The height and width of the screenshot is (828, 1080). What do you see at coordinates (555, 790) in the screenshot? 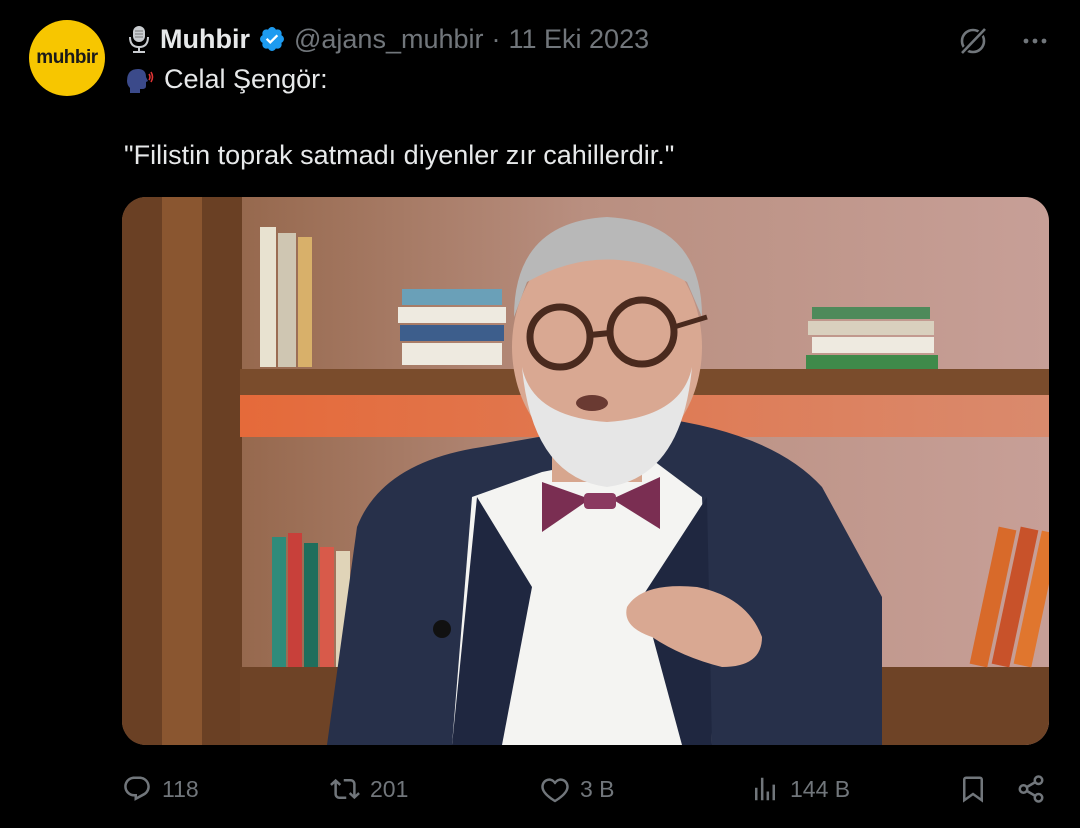
I see `like-icon` at bounding box center [555, 790].